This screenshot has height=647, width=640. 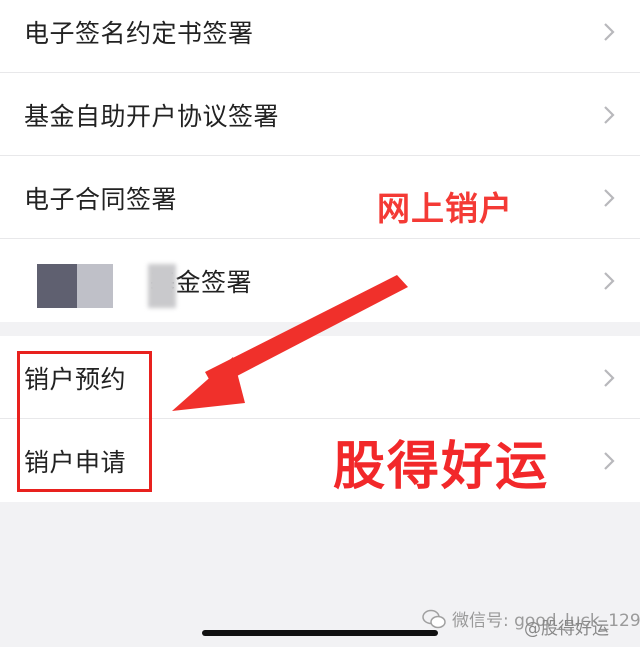 What do you see at coordinates (84, 421) in the screenshot?
I see `highlight-box` at bounding box center [84, 421].